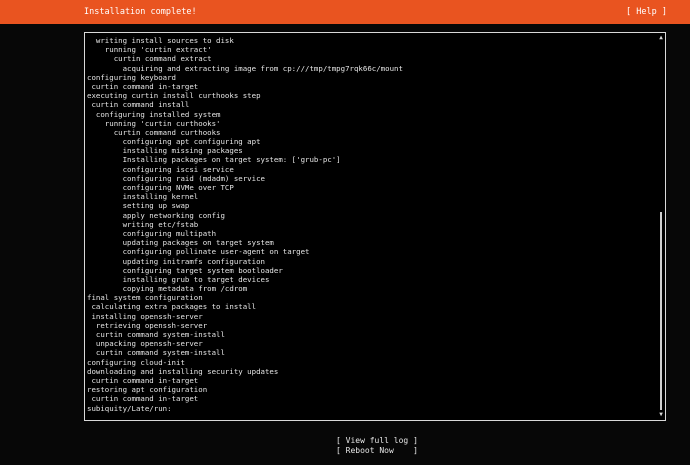 The width and height of the screenshot is (690, 465). I want to click on log-line: restoring apt configuration, so click(147, 390).